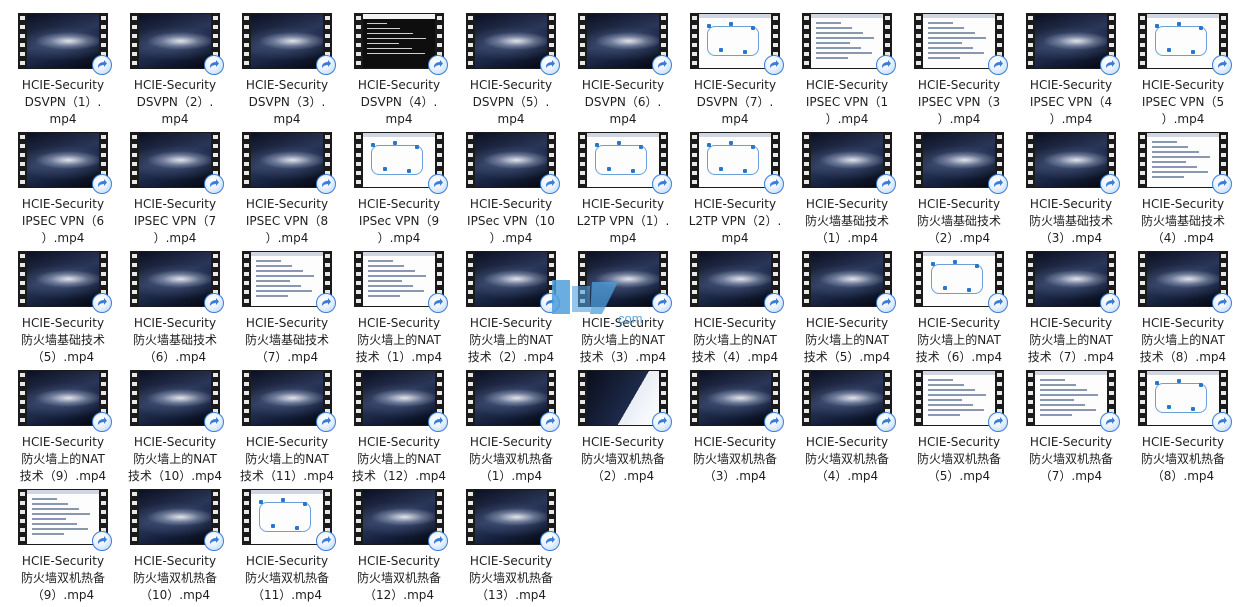 This screenshot has width=1246, height=607. What do you see at coordinates (623, 69) in the screenshot?
I see `video-file-item: HCIE-Security DSVPN（6）. mp4` at bounding box center [623, 69].